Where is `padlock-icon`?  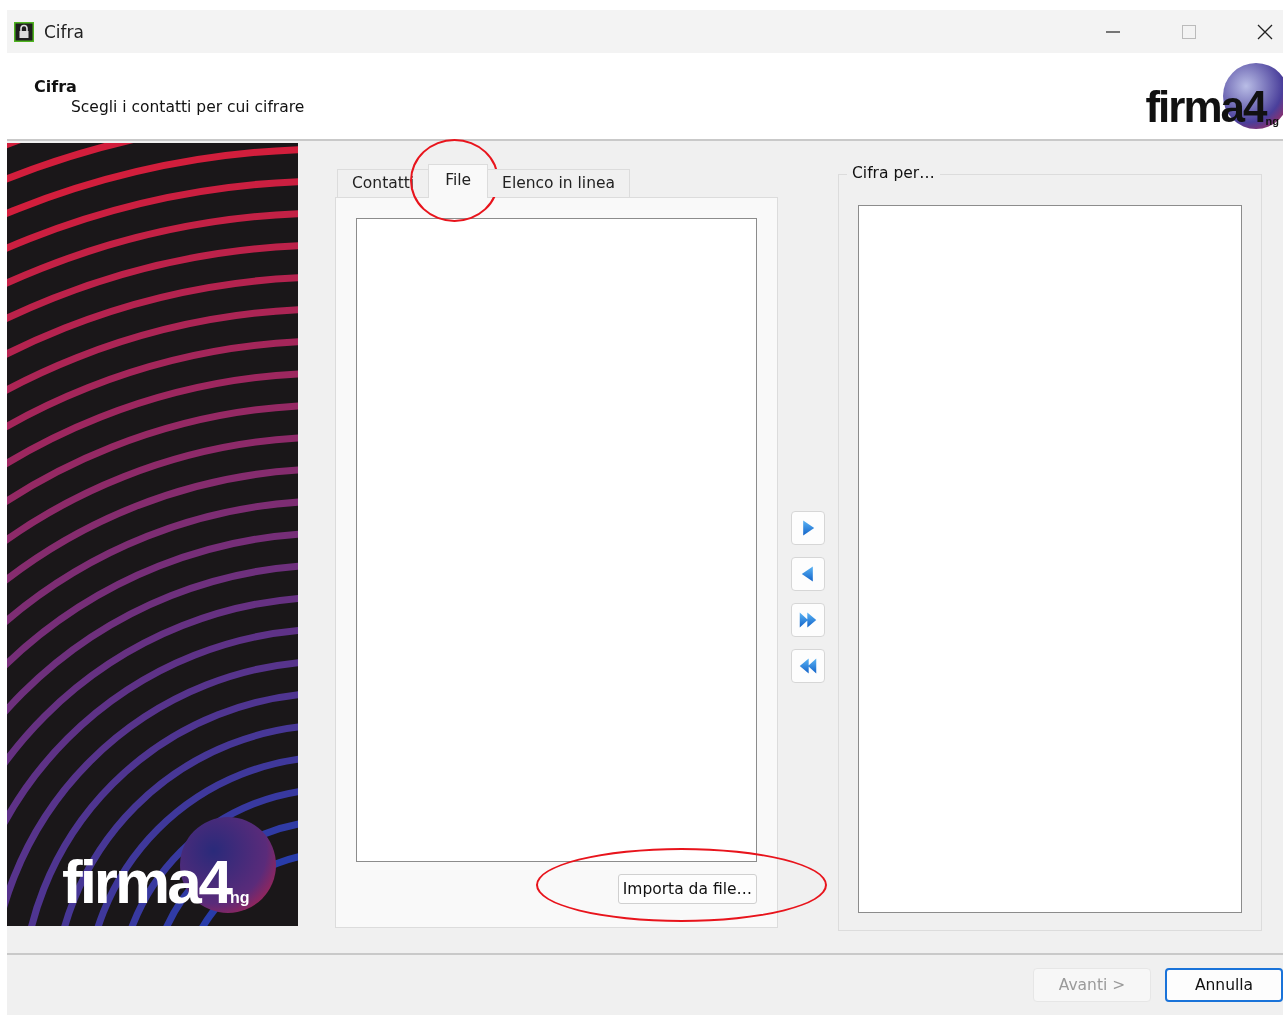
padlock-icon is located at coordinates (24, 31).